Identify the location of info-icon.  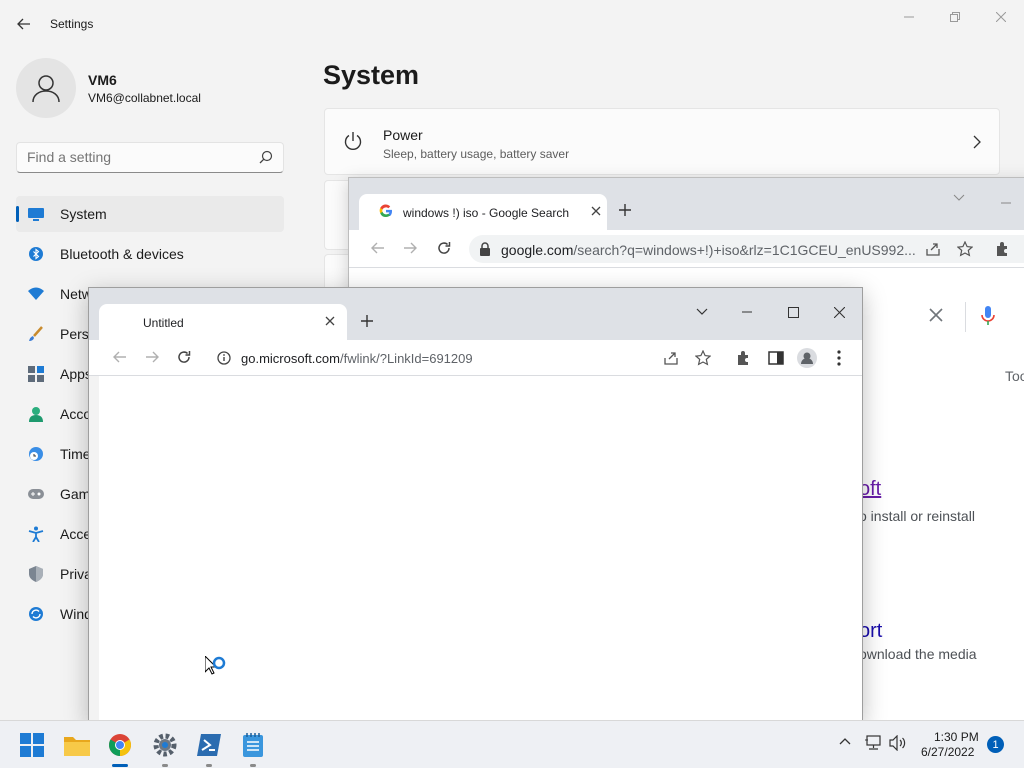
(224, 358).